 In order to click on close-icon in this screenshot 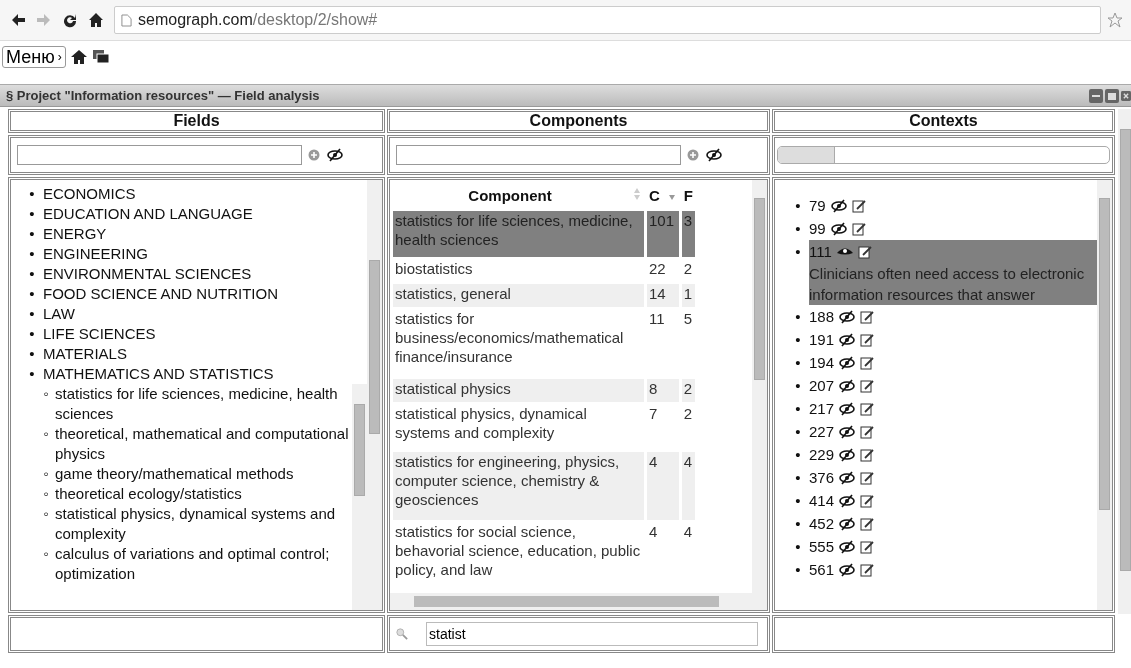, I will do `click(1126, 95)`.